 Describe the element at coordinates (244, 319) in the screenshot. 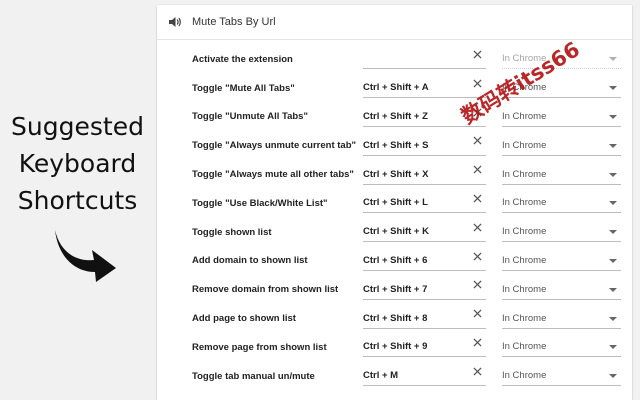

I see `command-label: Add page to shown list` at that location.